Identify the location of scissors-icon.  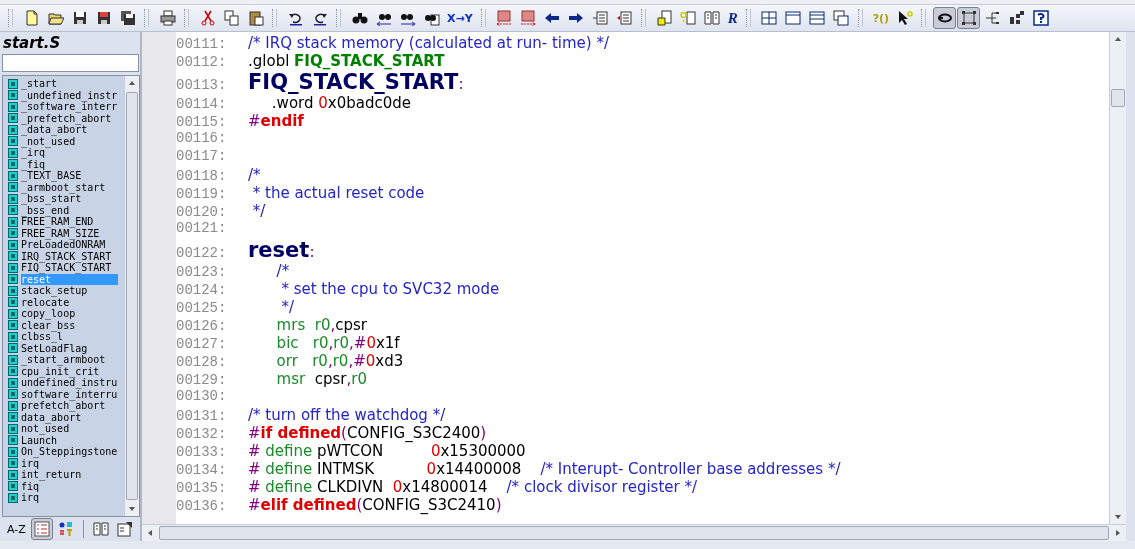
(207, 18).